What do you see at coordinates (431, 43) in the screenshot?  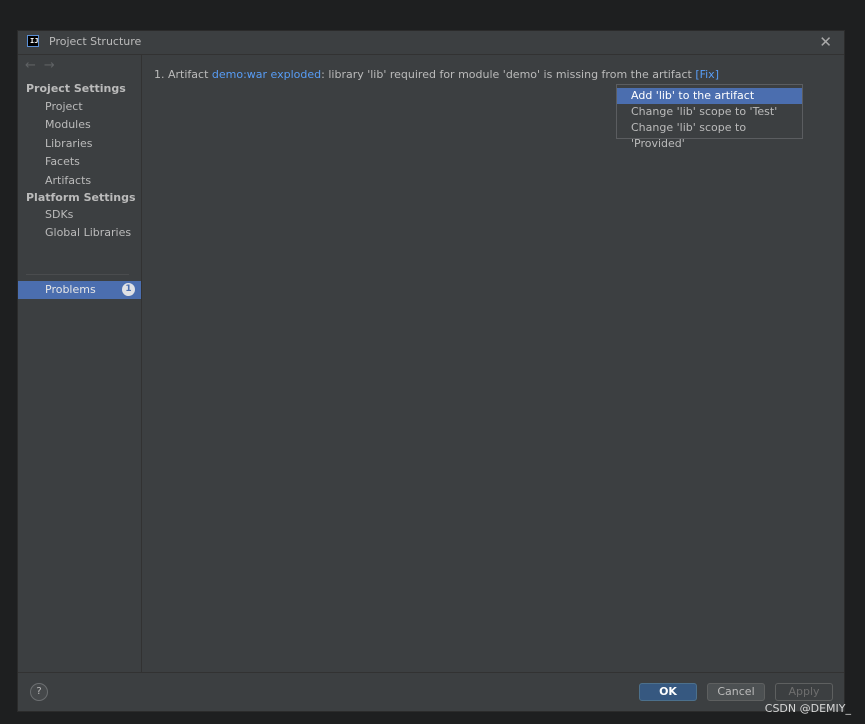 I see `title-bar: IJ Project Structure ✕` at bounding box center [431, 43].